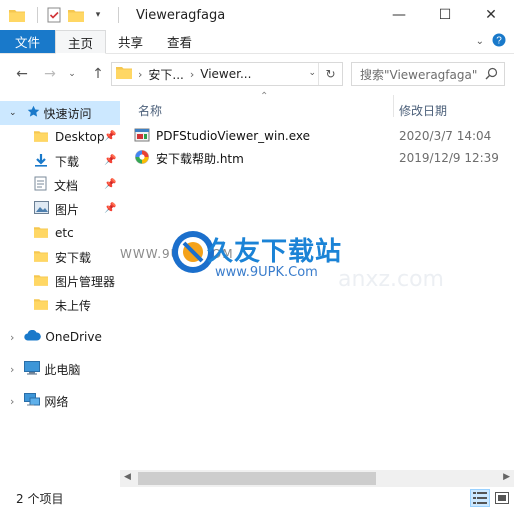 This screenshot has height=509, width=514. I want to click on search-input: 搜索"Vieweragfaga", so click(428, 74).